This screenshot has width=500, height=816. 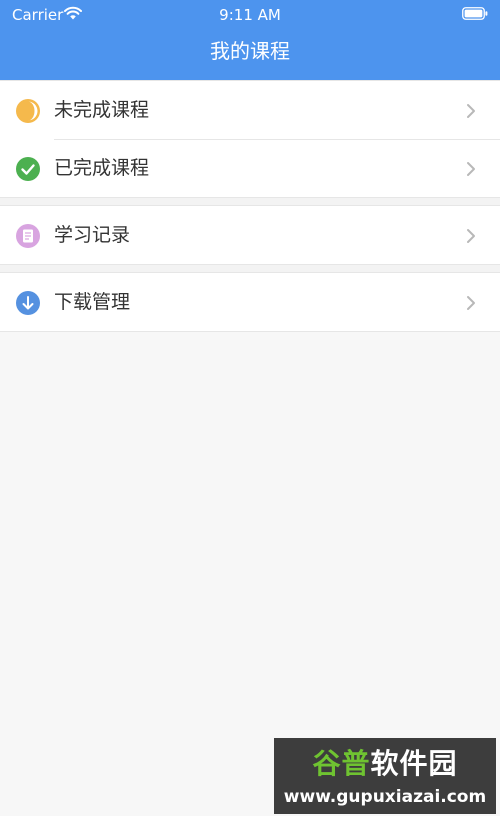 What do you see at coordinates (92, 302) in the screenshot?
I see `menu-item-label: 下载管理` at bounding box center [92, 302].